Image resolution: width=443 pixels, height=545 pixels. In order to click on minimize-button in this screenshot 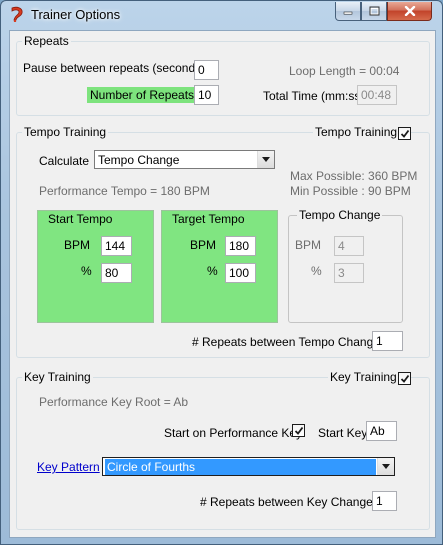, I will do `click(348, 11)`.